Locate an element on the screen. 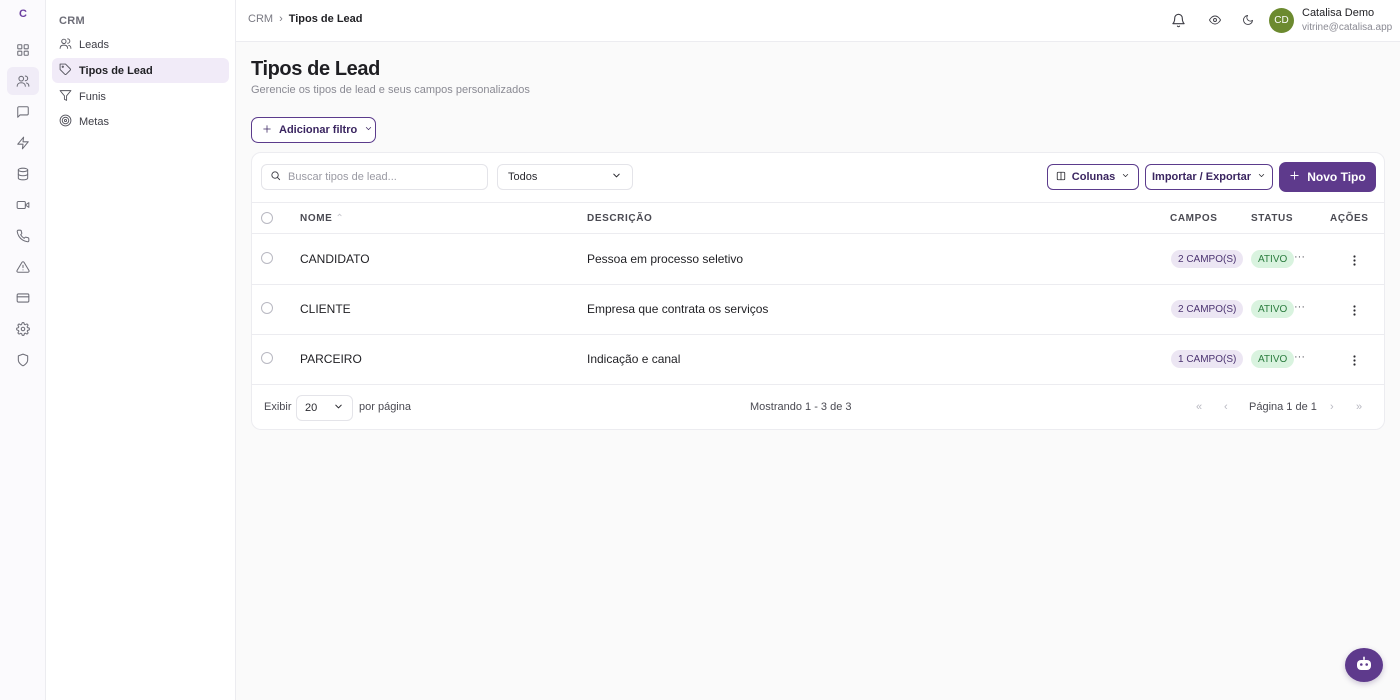 Image resolution: width=1400 pixels, height=700 pixels. chat-icon is located at coordinates (23, 112).